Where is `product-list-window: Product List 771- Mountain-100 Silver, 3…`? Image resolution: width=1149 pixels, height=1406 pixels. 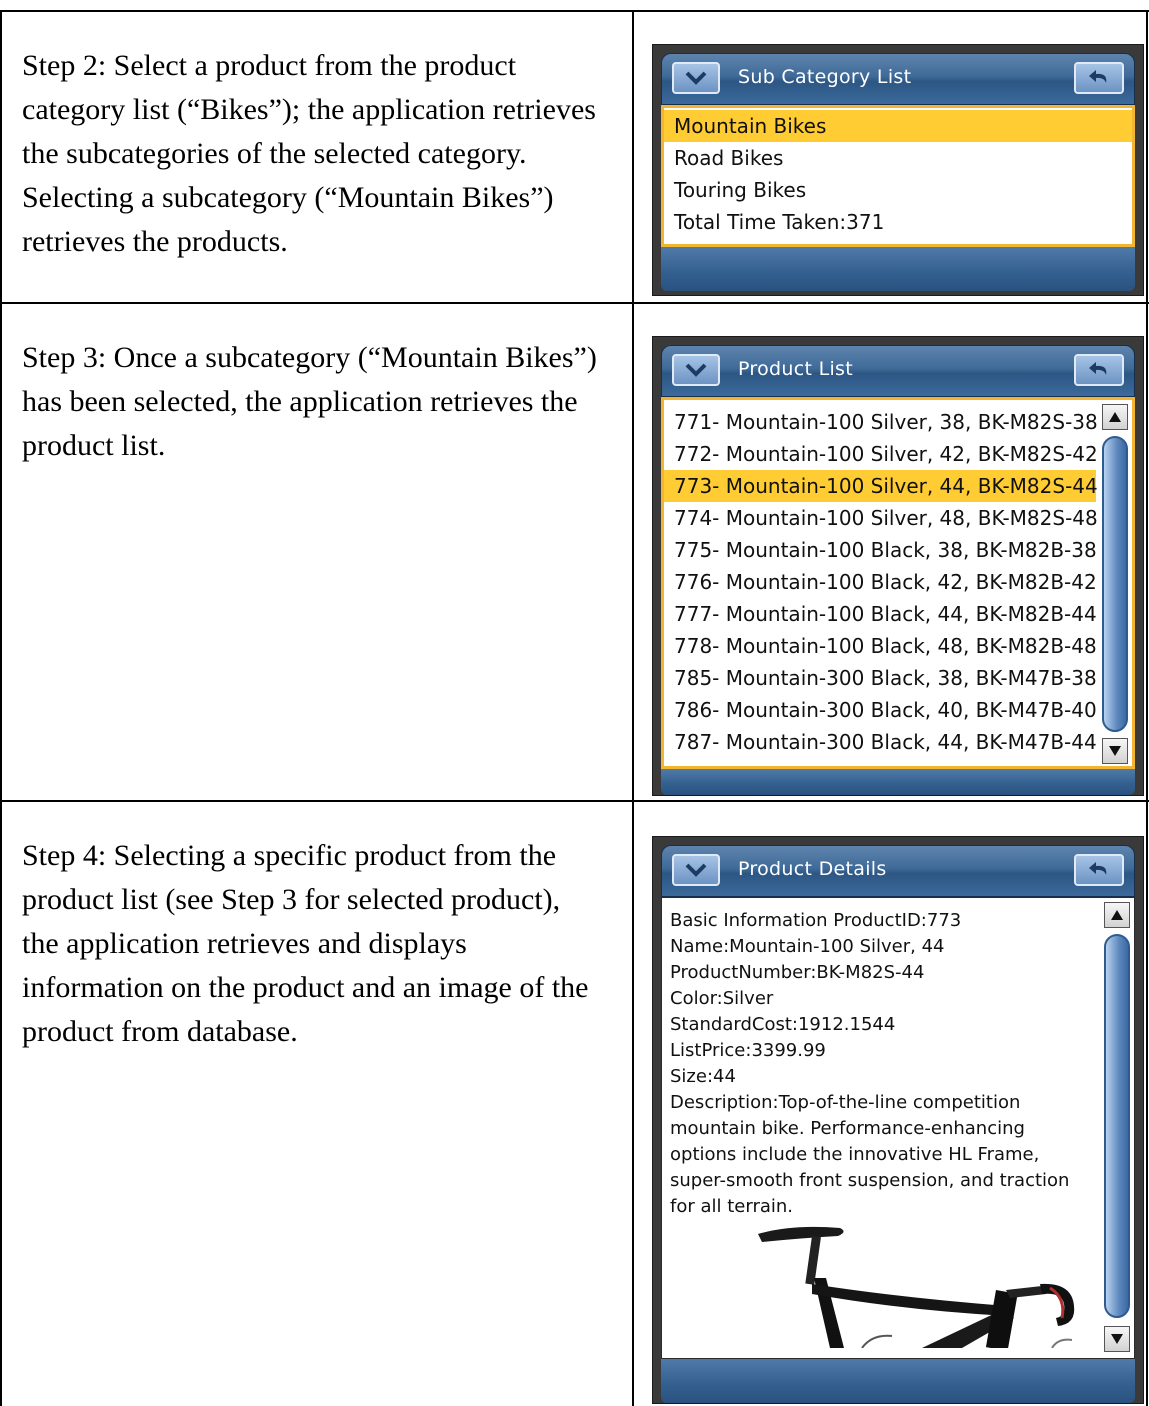
product-list-window: Product List 771- Mountain-100 Silver, 3… is located at coordinates (898, 566).